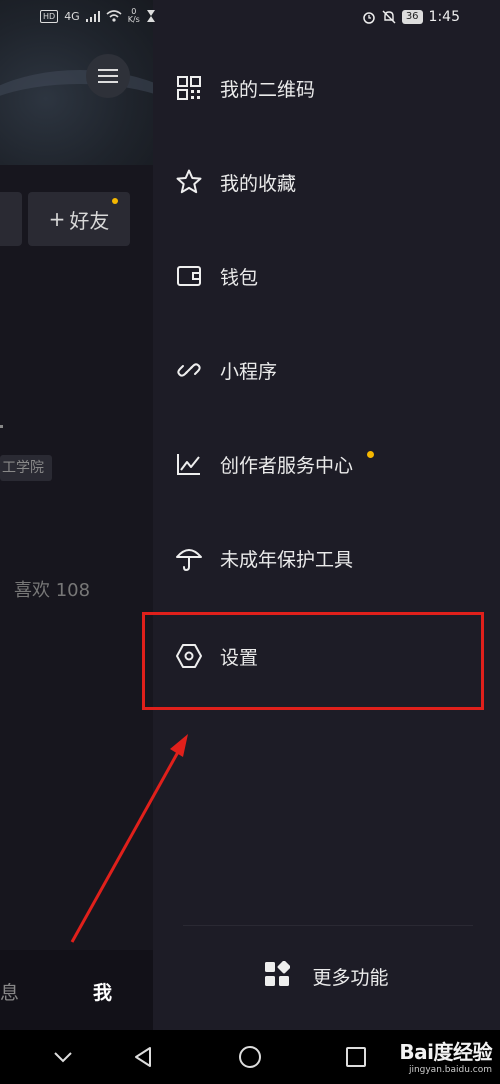 Image resolution: width=500 pixels, height=1084 pixels. I want to click on plus-icon: +, so click(57, 219).